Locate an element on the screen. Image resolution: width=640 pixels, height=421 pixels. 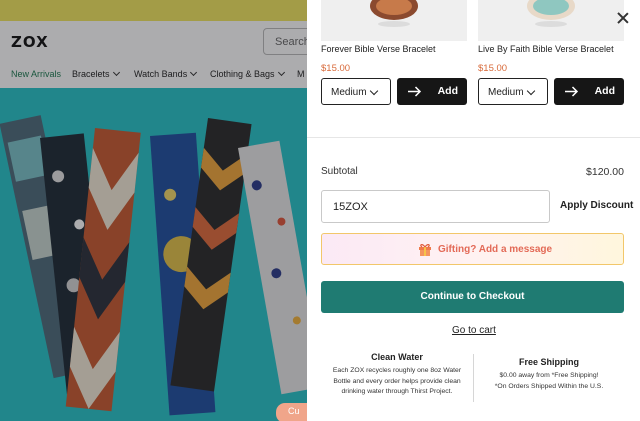
subtotal-value: $120.00 is located at coordinates (605, 172).